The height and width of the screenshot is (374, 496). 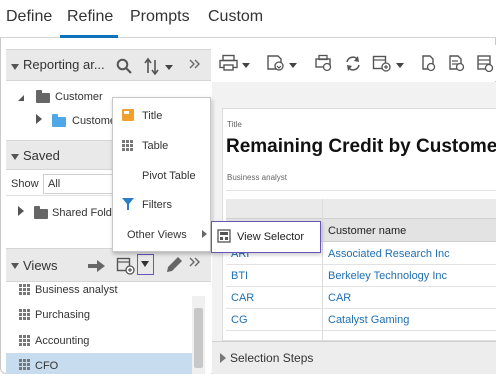 I want to click on menu-item-other-views: Other Views, so click(x=162, y=235).